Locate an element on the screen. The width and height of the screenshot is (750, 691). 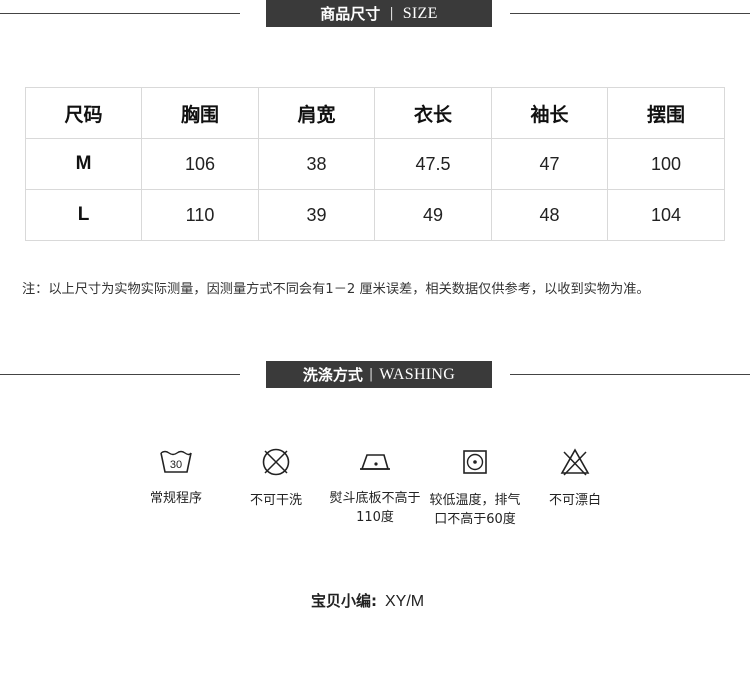
table-cell: 100 is located at coordinates (666, 164).